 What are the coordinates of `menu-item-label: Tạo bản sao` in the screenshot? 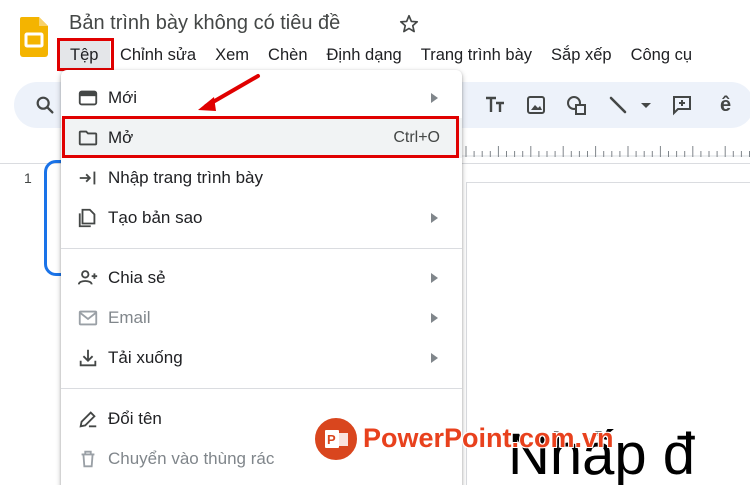 It's located at (155, 217).